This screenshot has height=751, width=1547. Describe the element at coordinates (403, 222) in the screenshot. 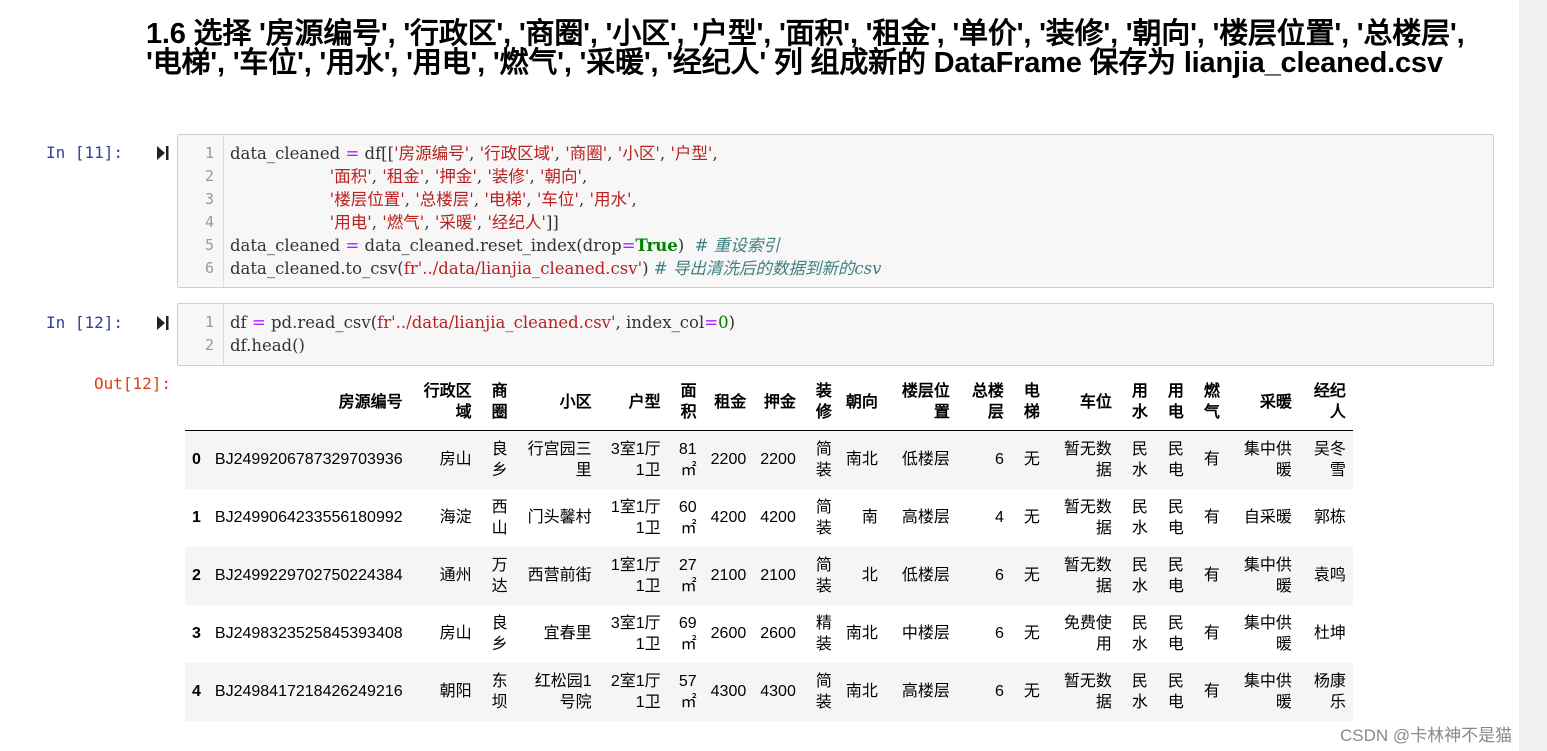

I see `code-token: '燃气'` at that location.